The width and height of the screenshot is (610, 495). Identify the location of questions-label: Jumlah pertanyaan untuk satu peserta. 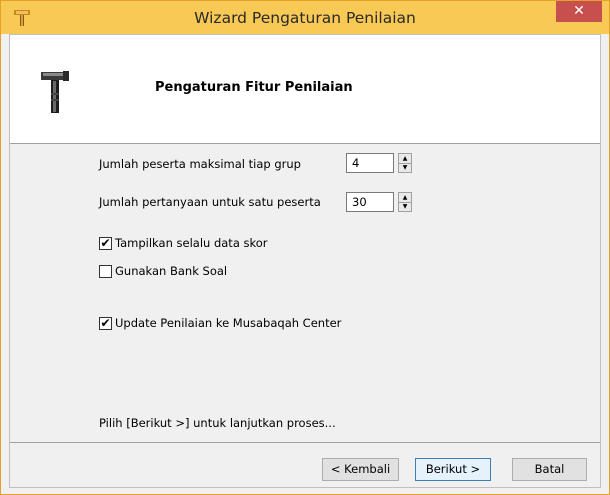
(210, 202).